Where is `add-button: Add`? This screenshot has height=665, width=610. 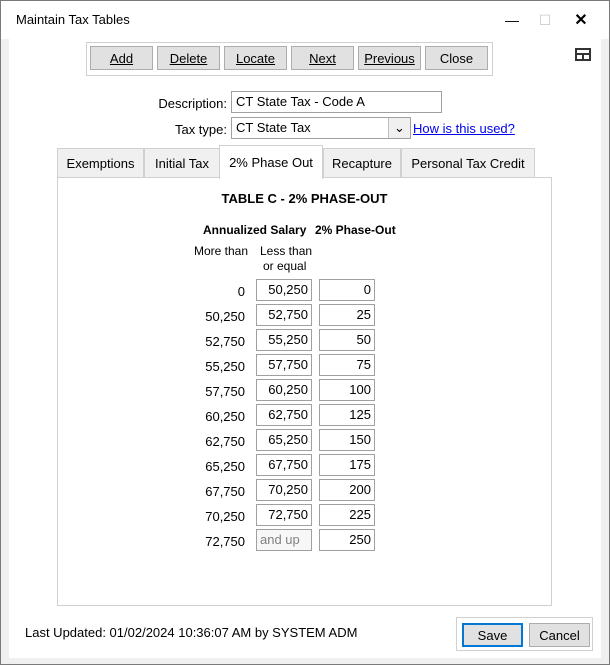 add-button: Add is located at coordinates (121, 58).